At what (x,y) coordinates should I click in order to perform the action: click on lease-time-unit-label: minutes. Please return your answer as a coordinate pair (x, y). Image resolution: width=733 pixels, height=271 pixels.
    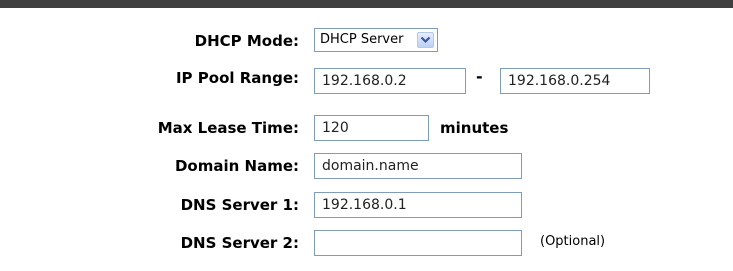
    Looking at the image, I should click on (474, 128).